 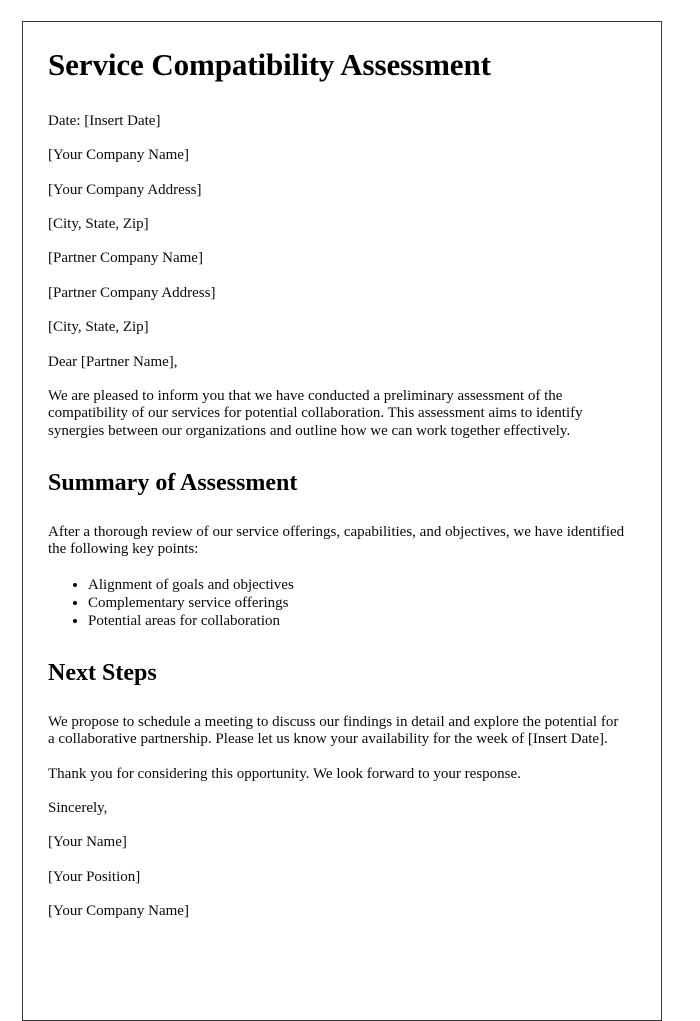 What do you see at coordinates (118, 155) in the screenshot?
I see `sender-company-name: [Your Company Name]` at bounding box center [118, 155].